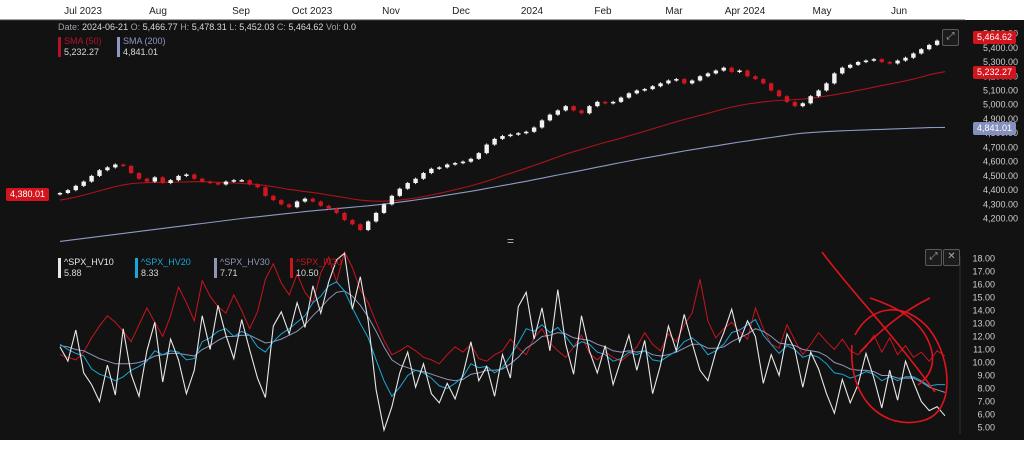 The width and height of the screenshot is (1024, 455). Describe the element at coordinates (135, 27) in the screenshot. I see `open-label: O:` at that location.